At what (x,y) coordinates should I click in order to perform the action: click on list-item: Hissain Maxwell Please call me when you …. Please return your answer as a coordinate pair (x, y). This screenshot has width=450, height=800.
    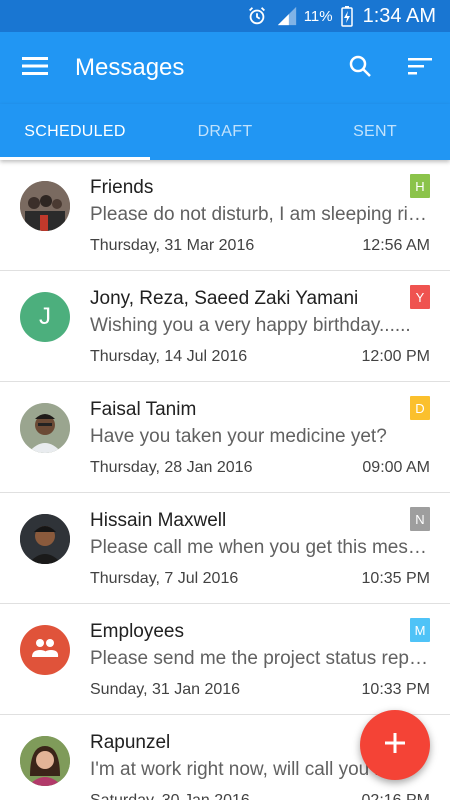
    Looking at the image, I should click on (225, 548).